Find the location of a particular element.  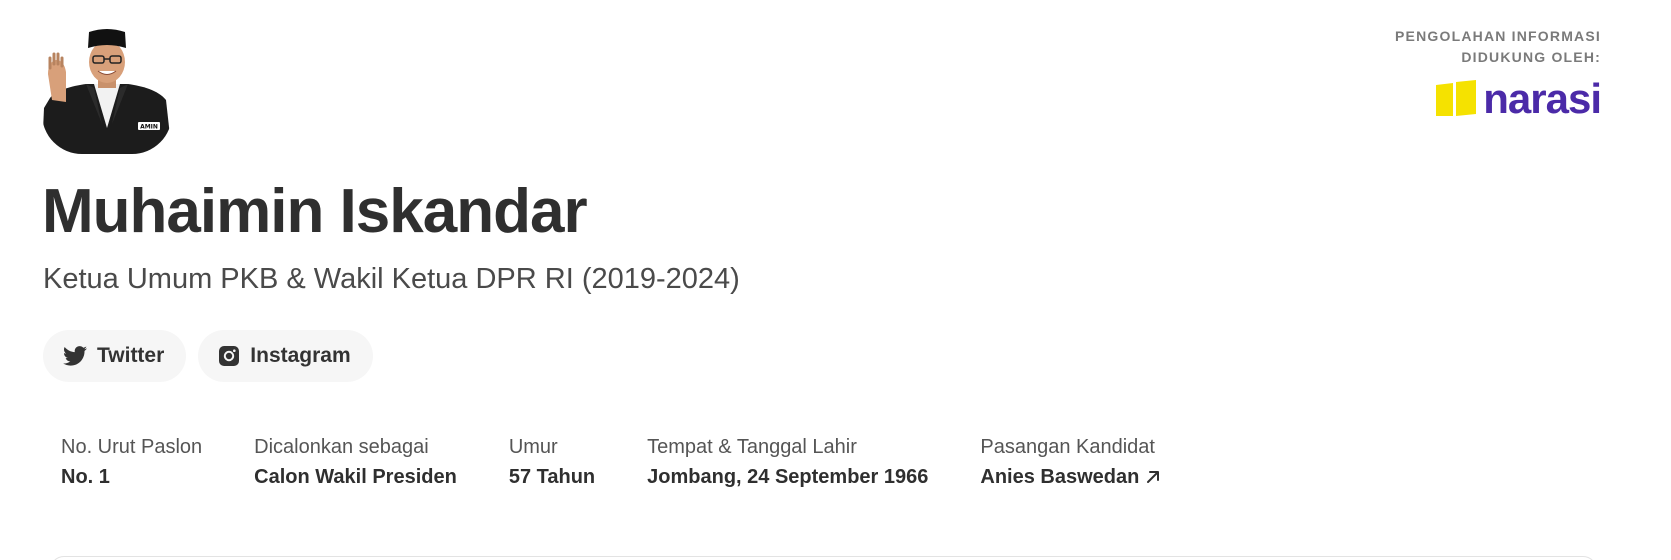

sponsor-caption-line-1: PENGOLAHAN INFORMASI is located at coordinates (1498, 36).